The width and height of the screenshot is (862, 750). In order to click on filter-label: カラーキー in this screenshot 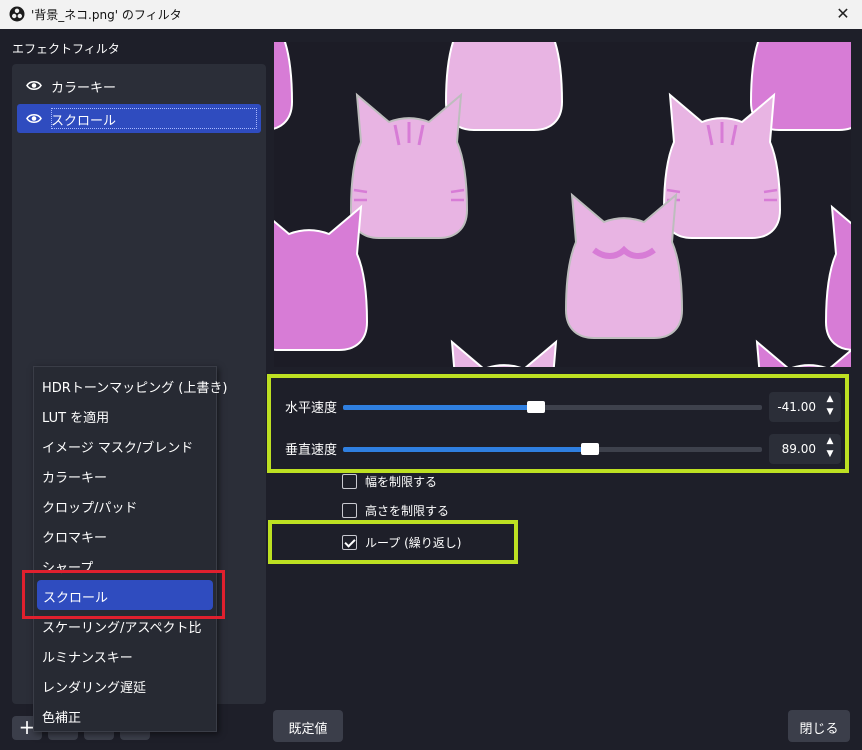, I will do `click(84, 88)`.